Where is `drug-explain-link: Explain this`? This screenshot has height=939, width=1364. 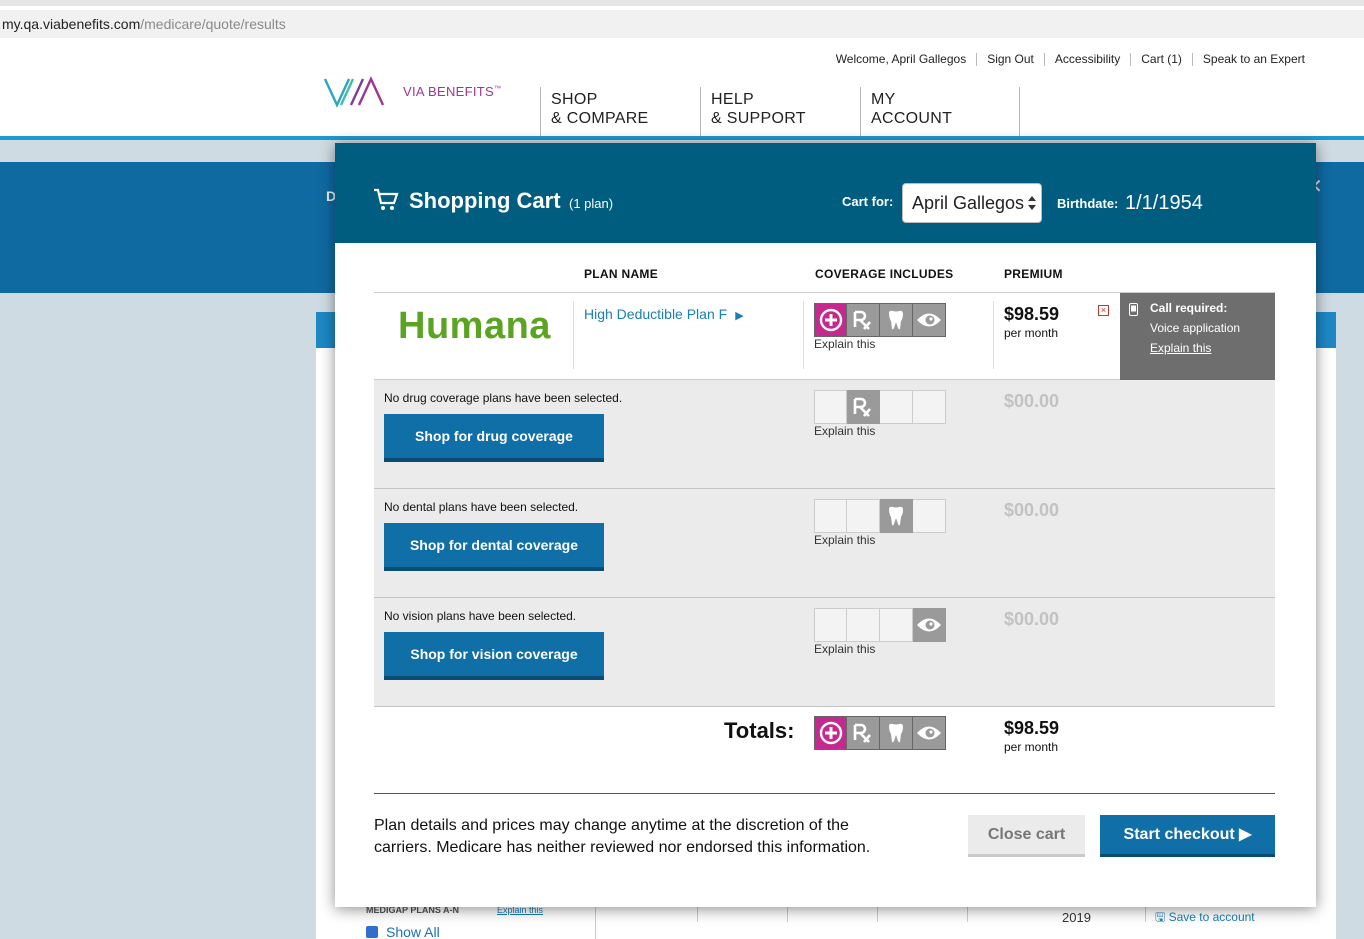 drug-explain-link: Explain this is located at coordinates (844, 431).